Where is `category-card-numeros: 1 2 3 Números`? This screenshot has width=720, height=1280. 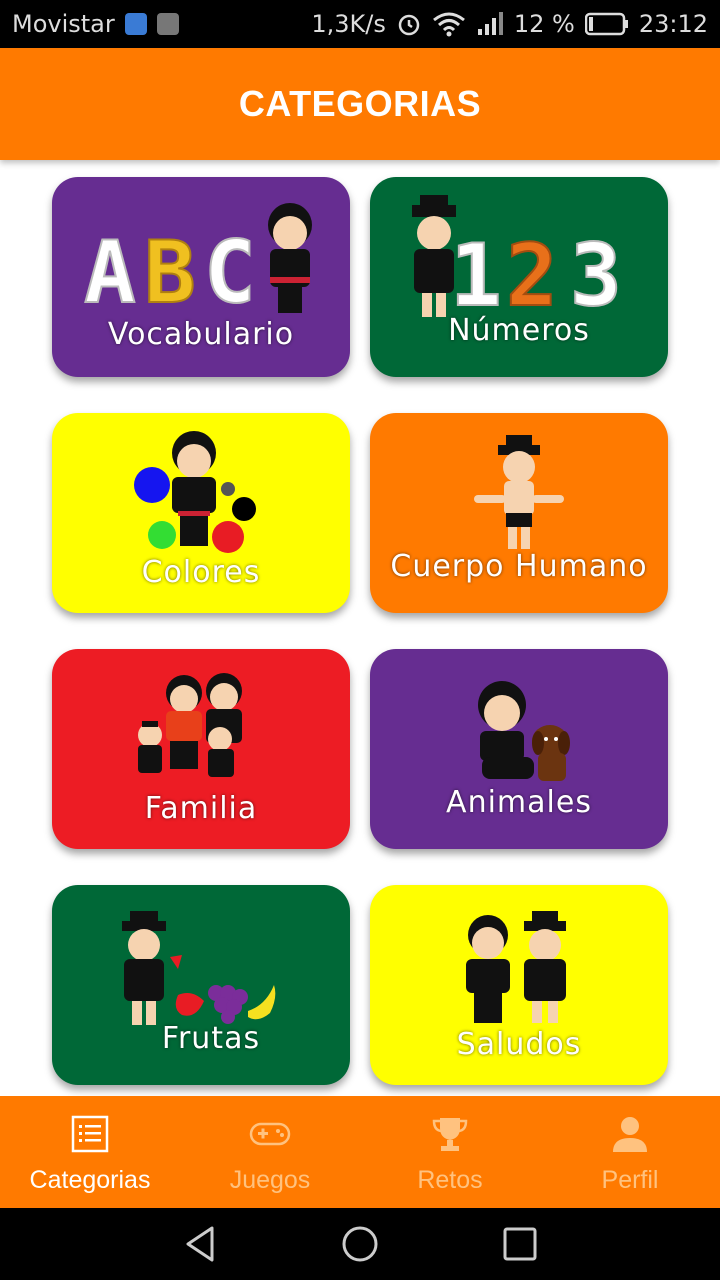
category-card-numeros: 1 2 3 Números is located at coordinates (519, 277).